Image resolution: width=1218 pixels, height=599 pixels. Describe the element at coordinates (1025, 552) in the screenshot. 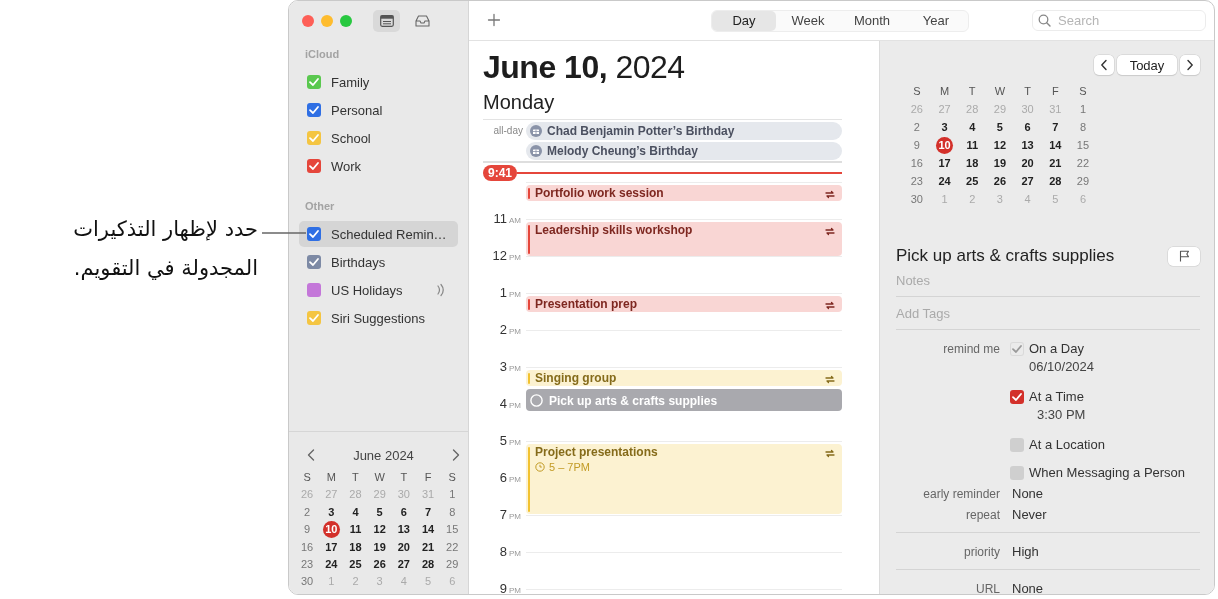

I see `field-value: High` at that location.